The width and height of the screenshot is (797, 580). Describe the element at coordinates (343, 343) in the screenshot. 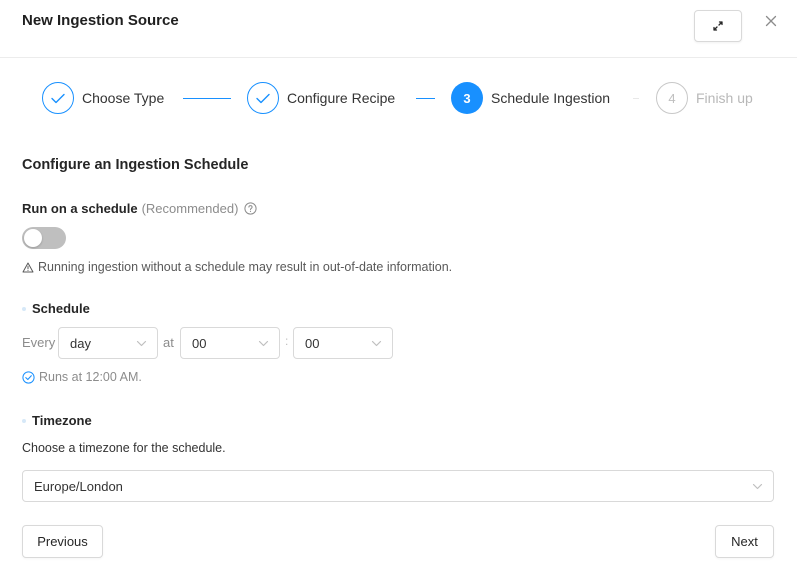

I see `minute-select: 00` at that location.